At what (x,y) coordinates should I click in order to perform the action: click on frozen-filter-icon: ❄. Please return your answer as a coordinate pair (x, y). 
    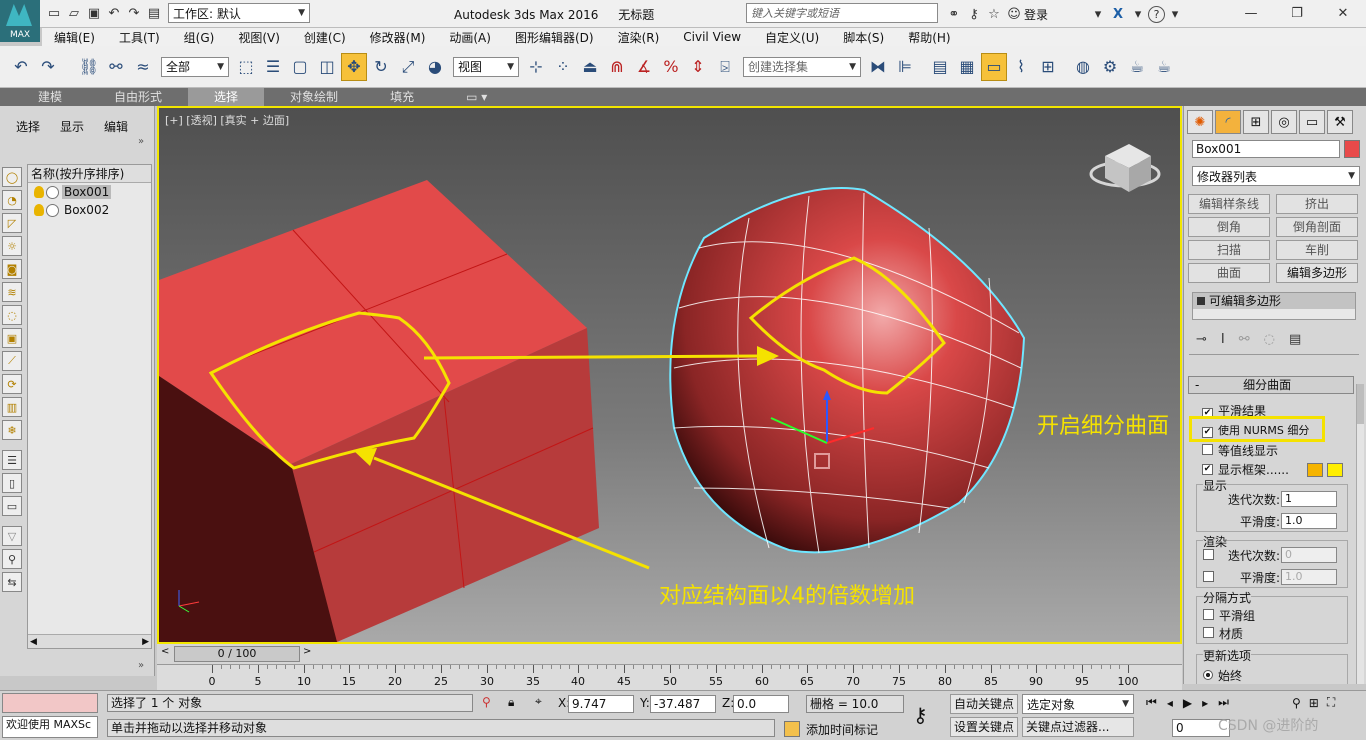
    Looking at the image, I should click on (12, 430).